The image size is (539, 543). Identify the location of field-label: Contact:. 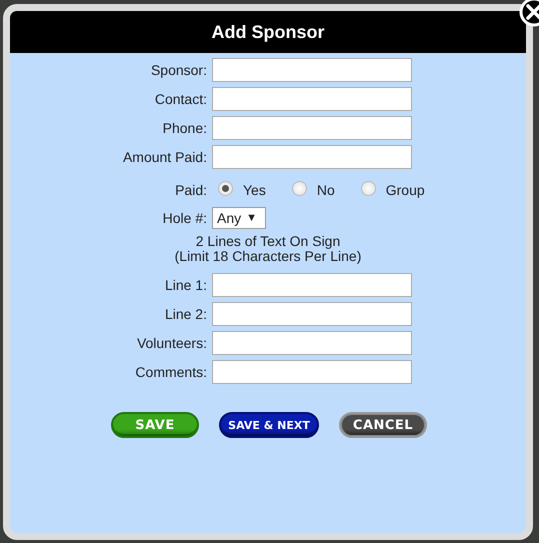
(180, 99).